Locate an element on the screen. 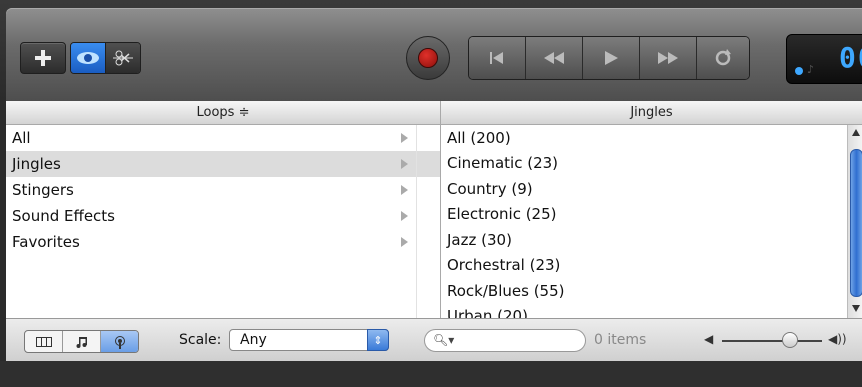 The width and height of the screenshot is (862, 387). lcd-note-symbol: ♪ is located at coordinates (811, 69).